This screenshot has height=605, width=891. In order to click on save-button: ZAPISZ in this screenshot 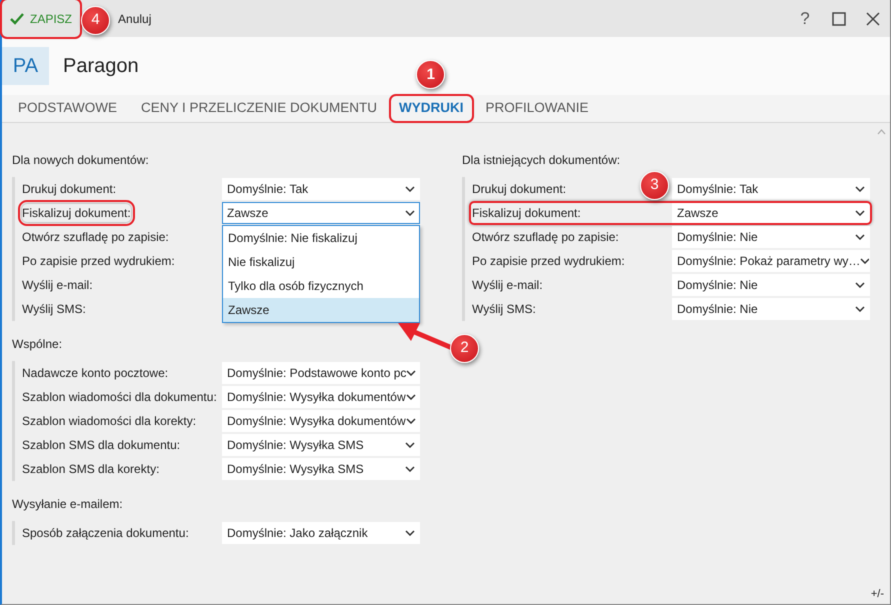, I will do `click(41, 18)`.